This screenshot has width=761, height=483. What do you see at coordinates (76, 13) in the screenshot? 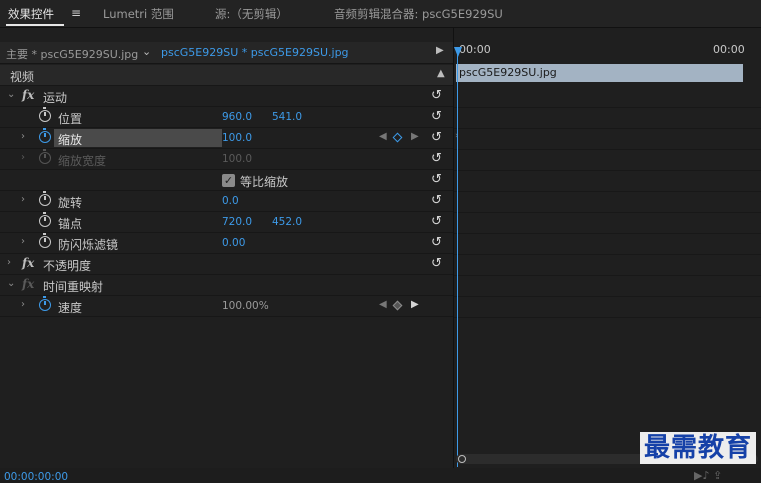
I see `menu-icon: ≡` at bounding box center [76, 13].